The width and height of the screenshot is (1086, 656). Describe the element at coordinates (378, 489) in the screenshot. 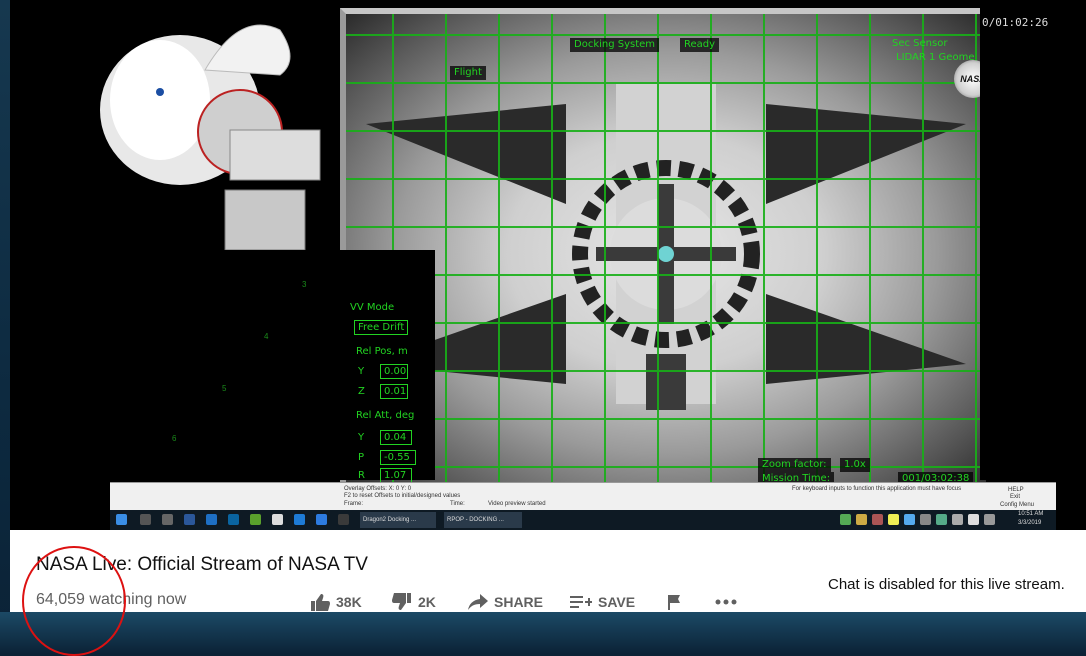

I see `overlay-offsets-text: Overlay Offsets: X: 0 Y: 0` at that location.